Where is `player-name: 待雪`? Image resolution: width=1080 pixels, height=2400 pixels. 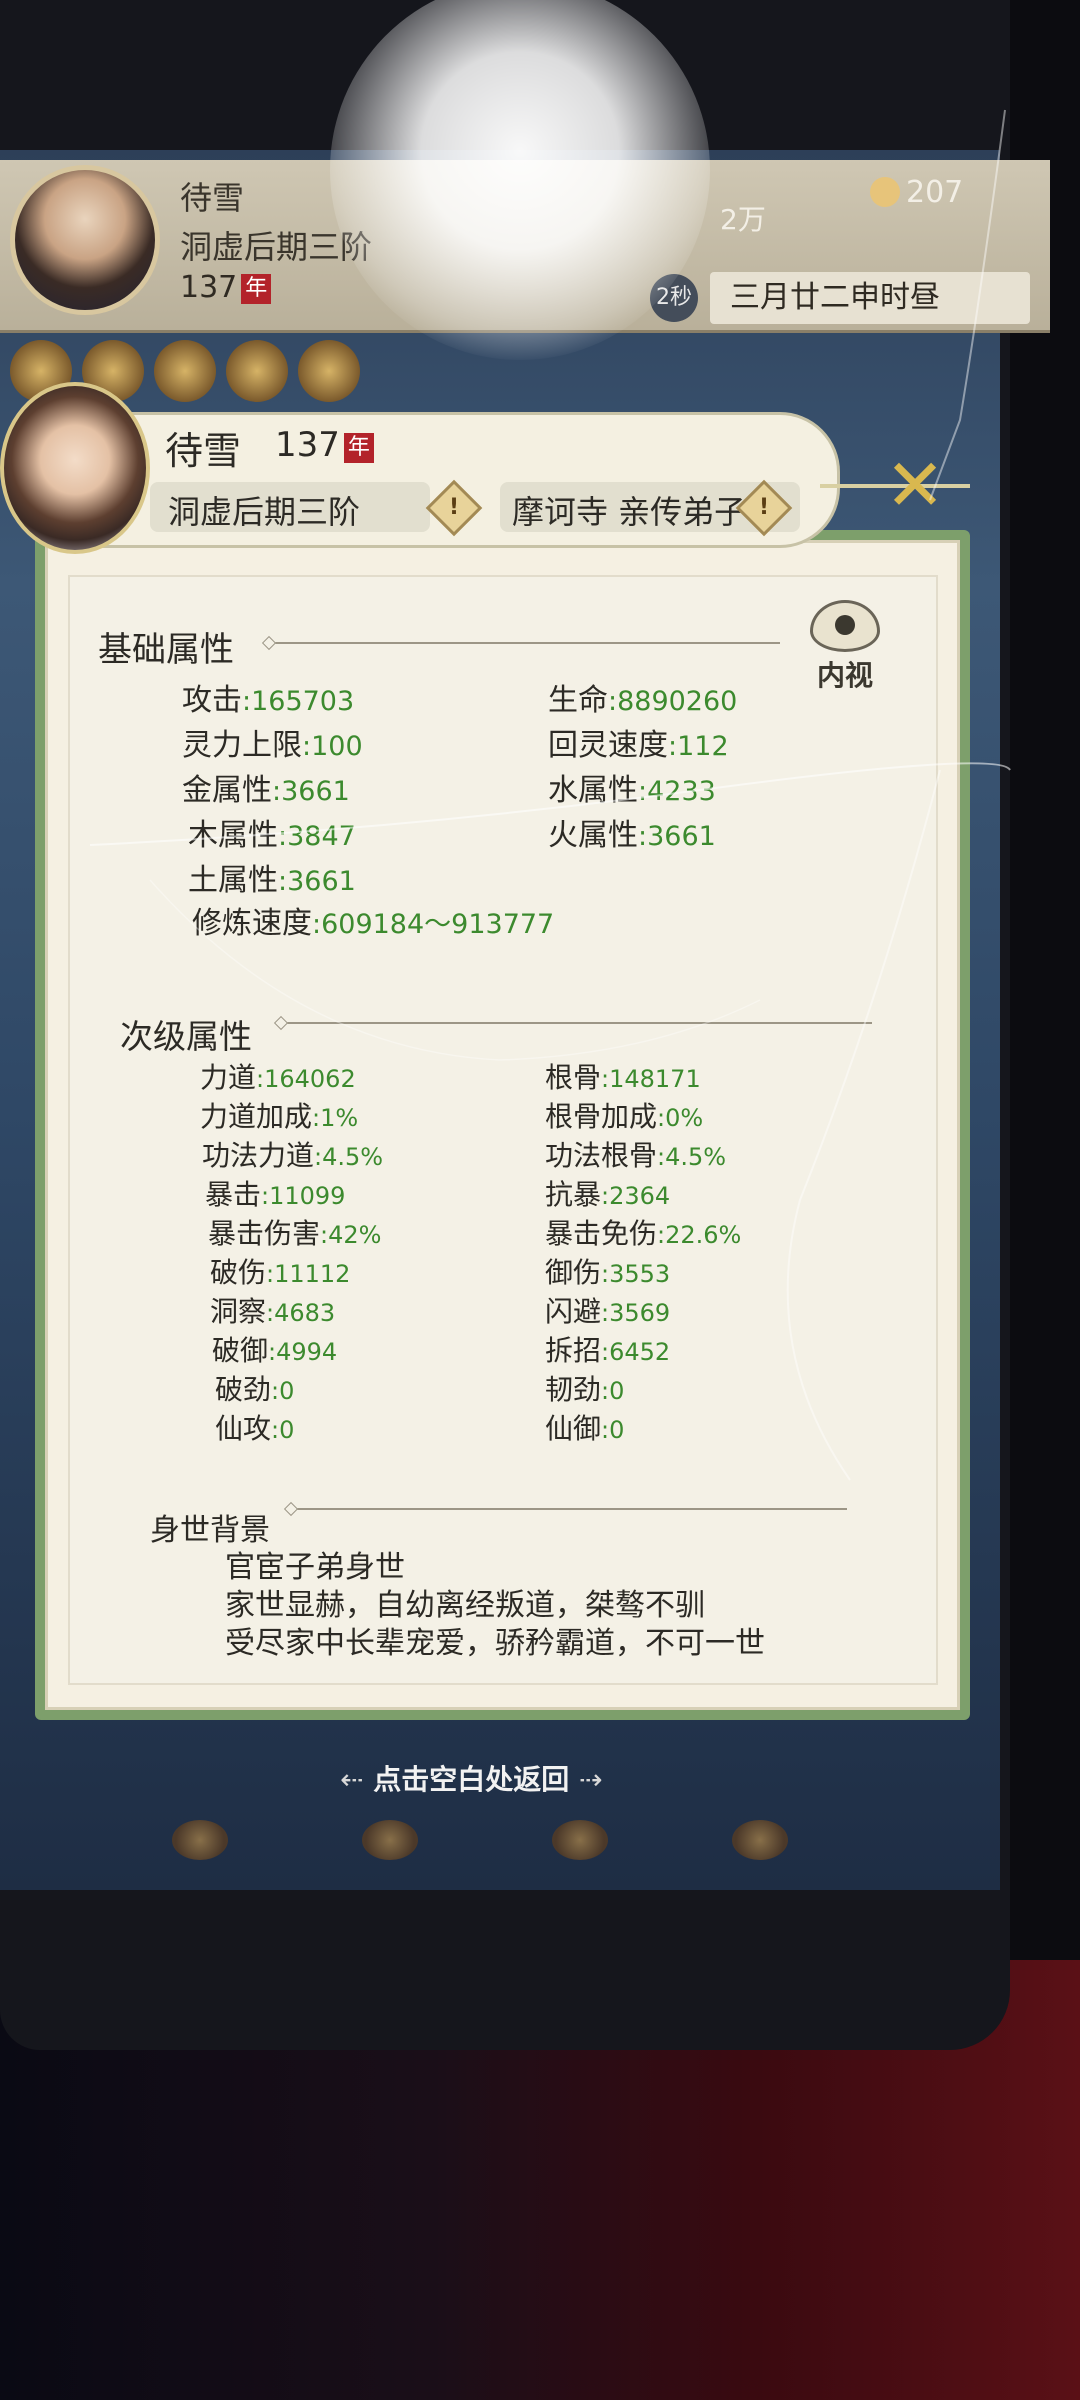
player-name: 待雪 is located at coordinates (212, 198).